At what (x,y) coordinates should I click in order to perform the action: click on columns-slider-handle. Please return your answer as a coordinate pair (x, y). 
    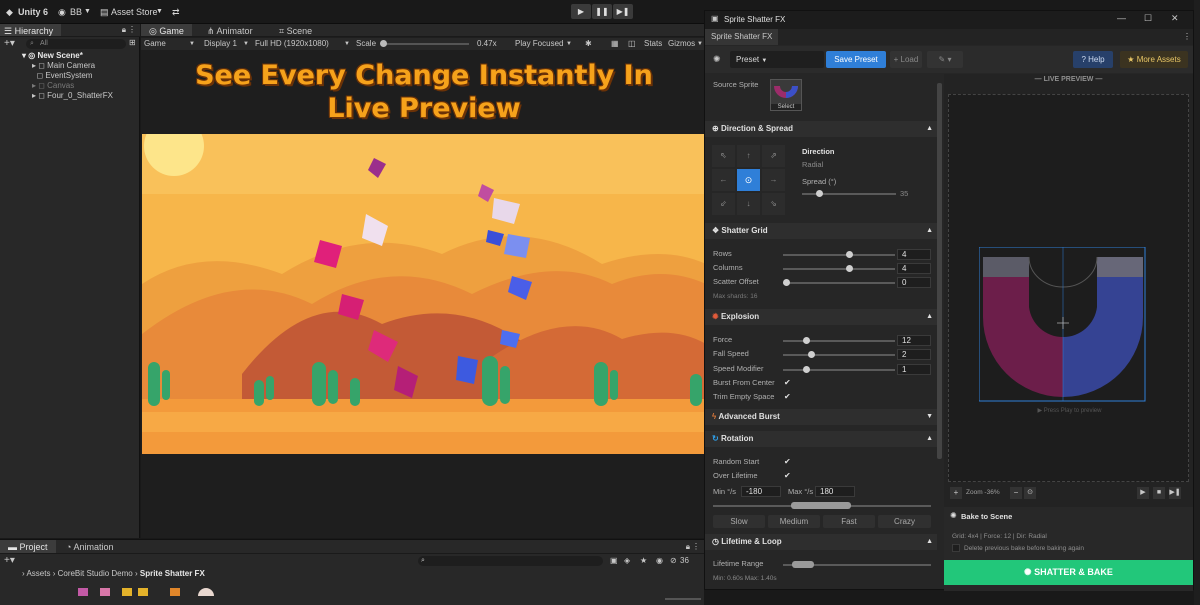
    Looking at the image, I should click on (849, 268).